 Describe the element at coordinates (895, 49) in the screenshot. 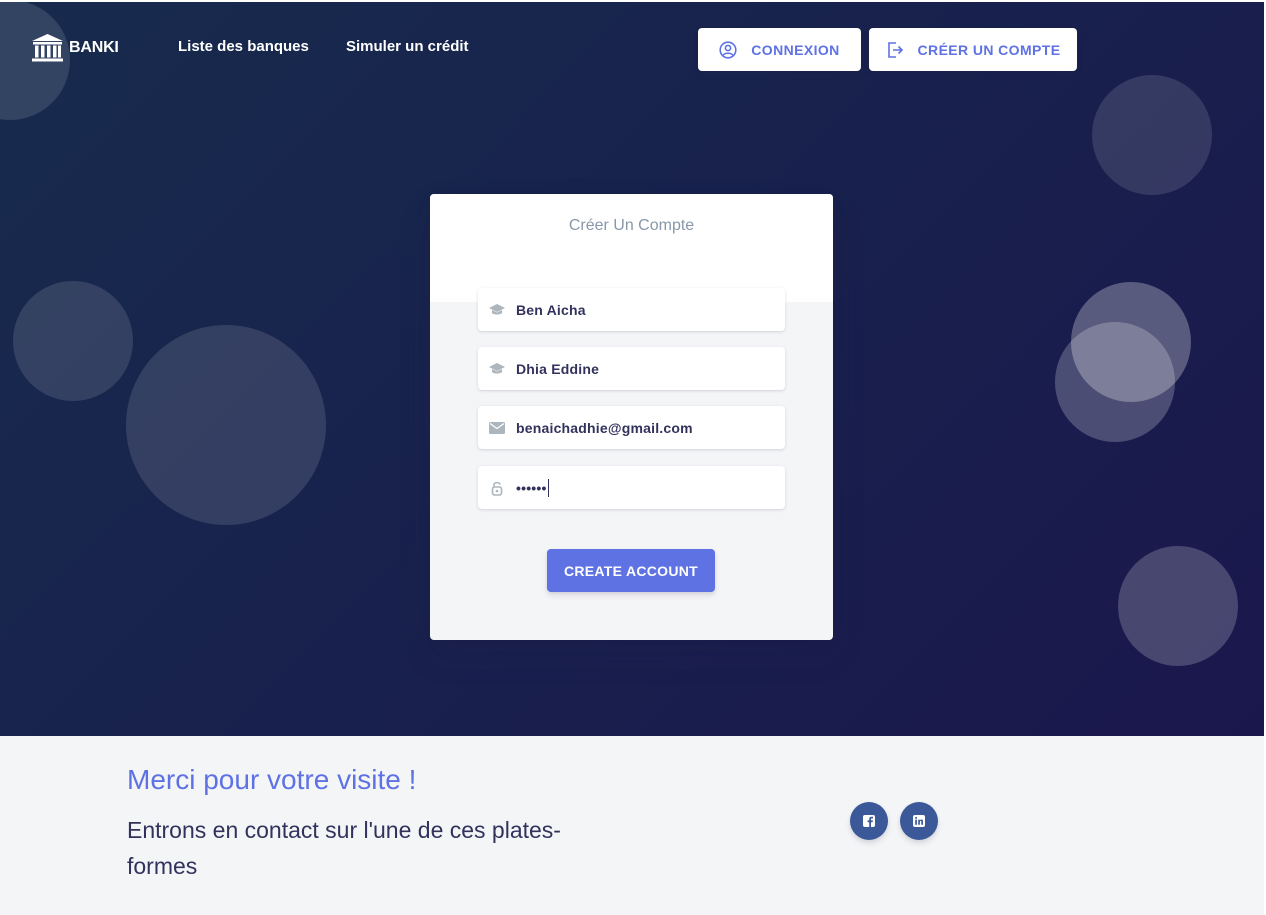

I see `sign-out-icon` at that location.